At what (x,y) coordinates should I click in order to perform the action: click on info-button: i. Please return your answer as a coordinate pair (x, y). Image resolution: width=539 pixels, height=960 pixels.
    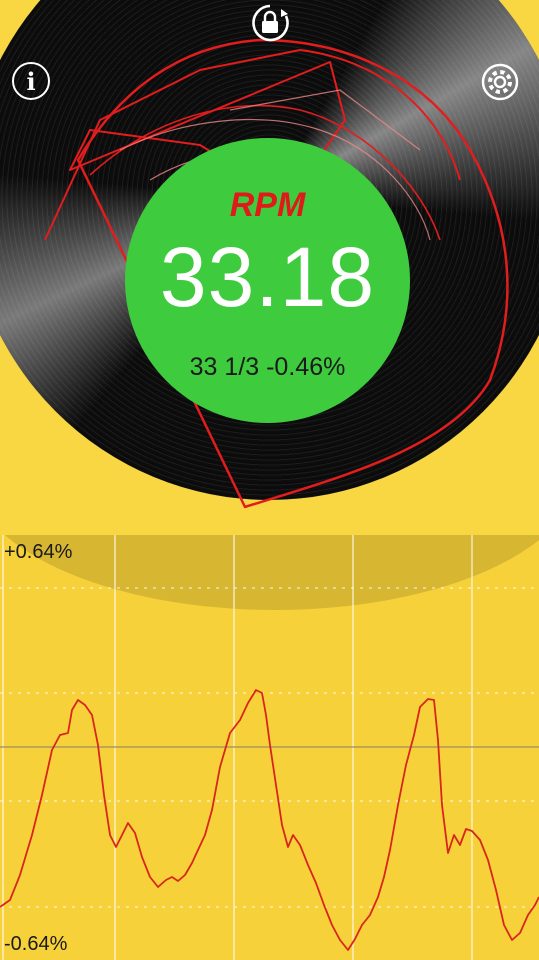
    Looking at the image, I should click on (31, 81).